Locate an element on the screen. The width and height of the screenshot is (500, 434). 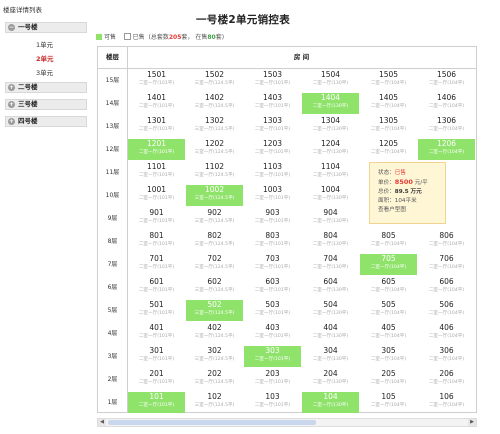
room-cell: 503 二室一厅(101平) is located at coordinates (272, 310).